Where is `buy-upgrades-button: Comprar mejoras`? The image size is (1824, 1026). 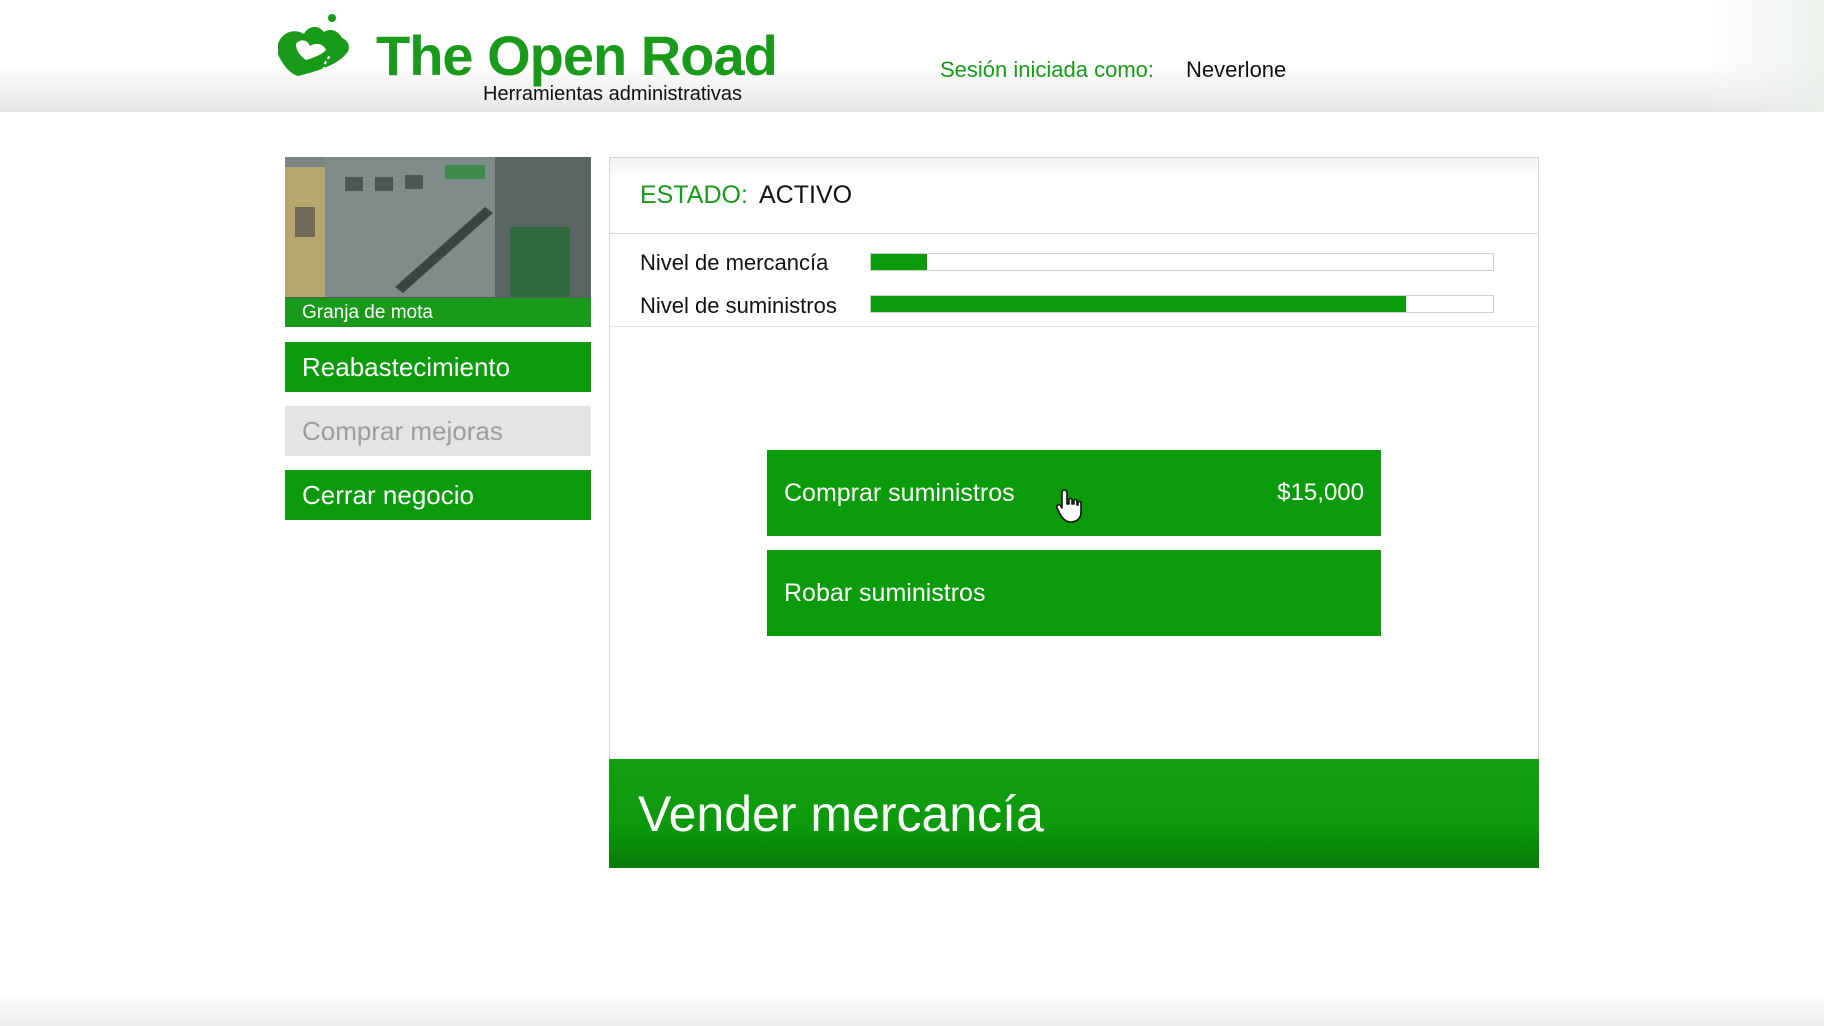
buy-upgrades-button: Comprar mejoras is located at coordinates (438, 431).